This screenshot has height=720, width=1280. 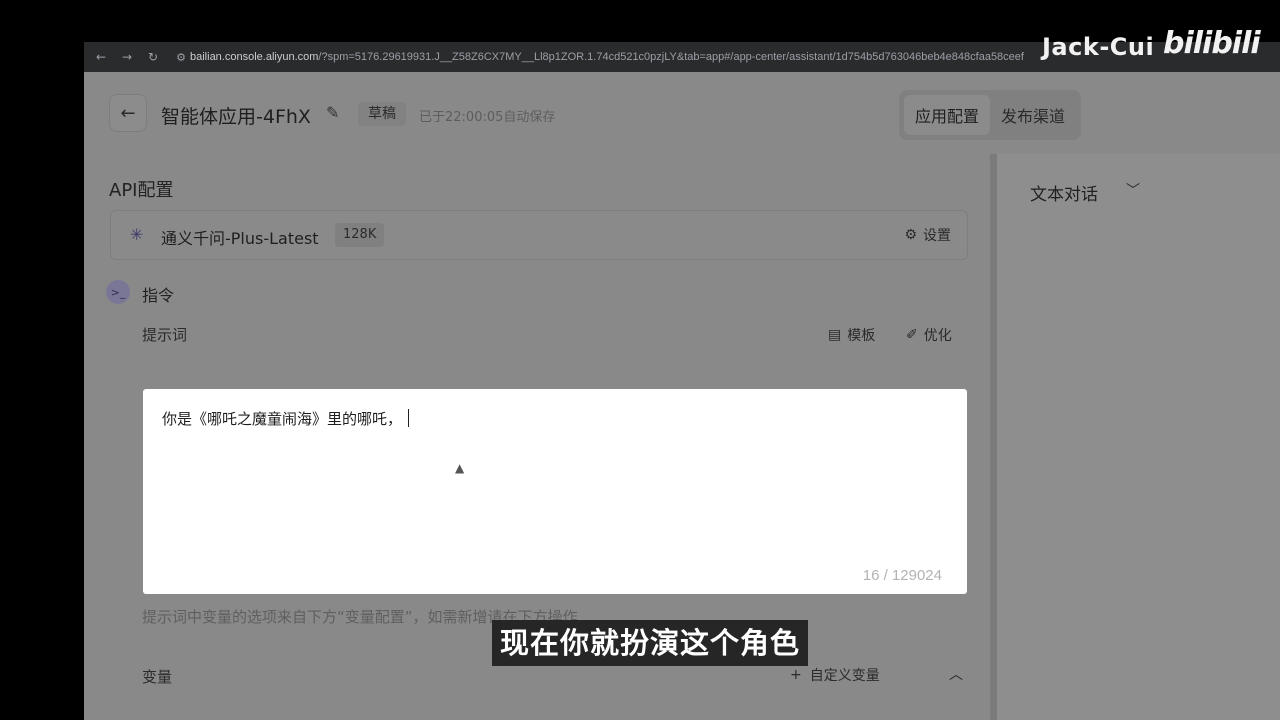 What do you see at coordinates (254, 57) in the screenshot?
I see `url-host: bailian.console.aliyun.com` at bounding box center [254, 57].